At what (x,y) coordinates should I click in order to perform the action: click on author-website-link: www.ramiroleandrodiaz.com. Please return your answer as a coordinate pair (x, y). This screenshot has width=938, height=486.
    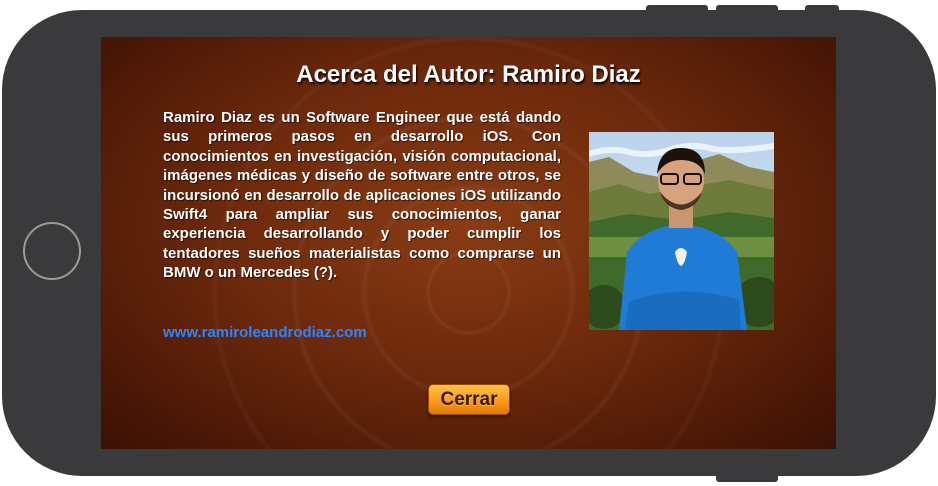
    Looking at the image, I should click on (265, 332).